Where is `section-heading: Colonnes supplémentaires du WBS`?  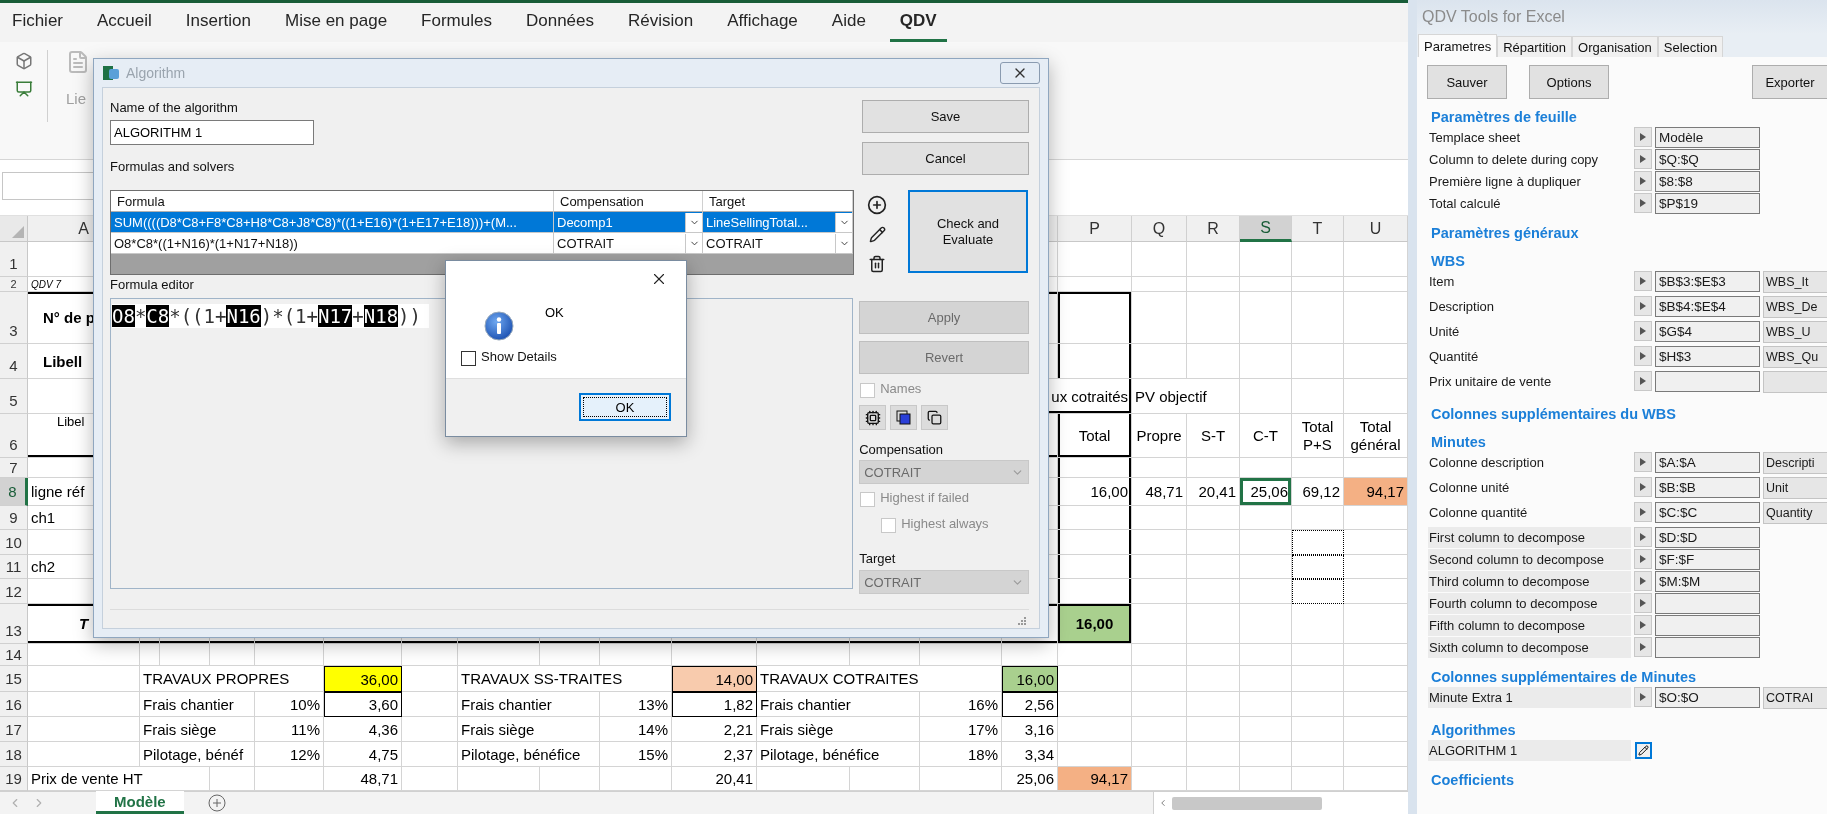 section-heading: Colonnes supplémentaires du WBS is located at coordinates (1553, 415).